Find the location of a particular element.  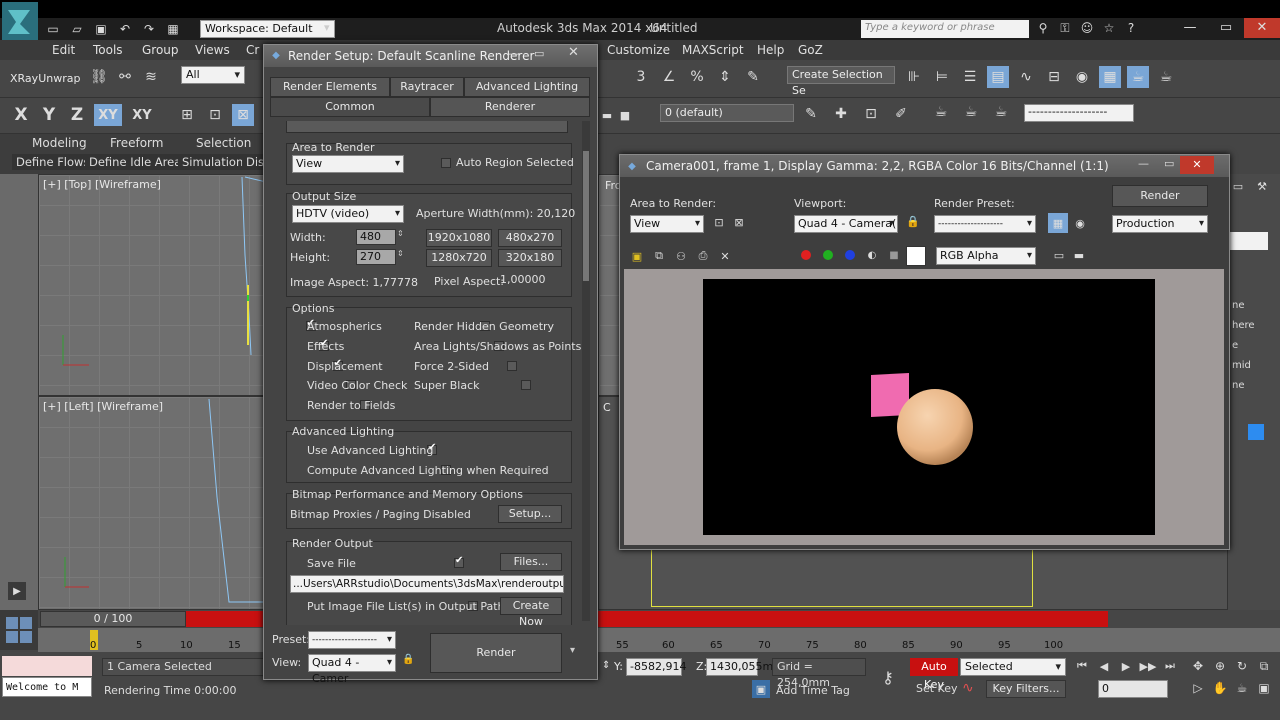

z-coordinate-field: 1430,055m is located at coordinates (739, 667).